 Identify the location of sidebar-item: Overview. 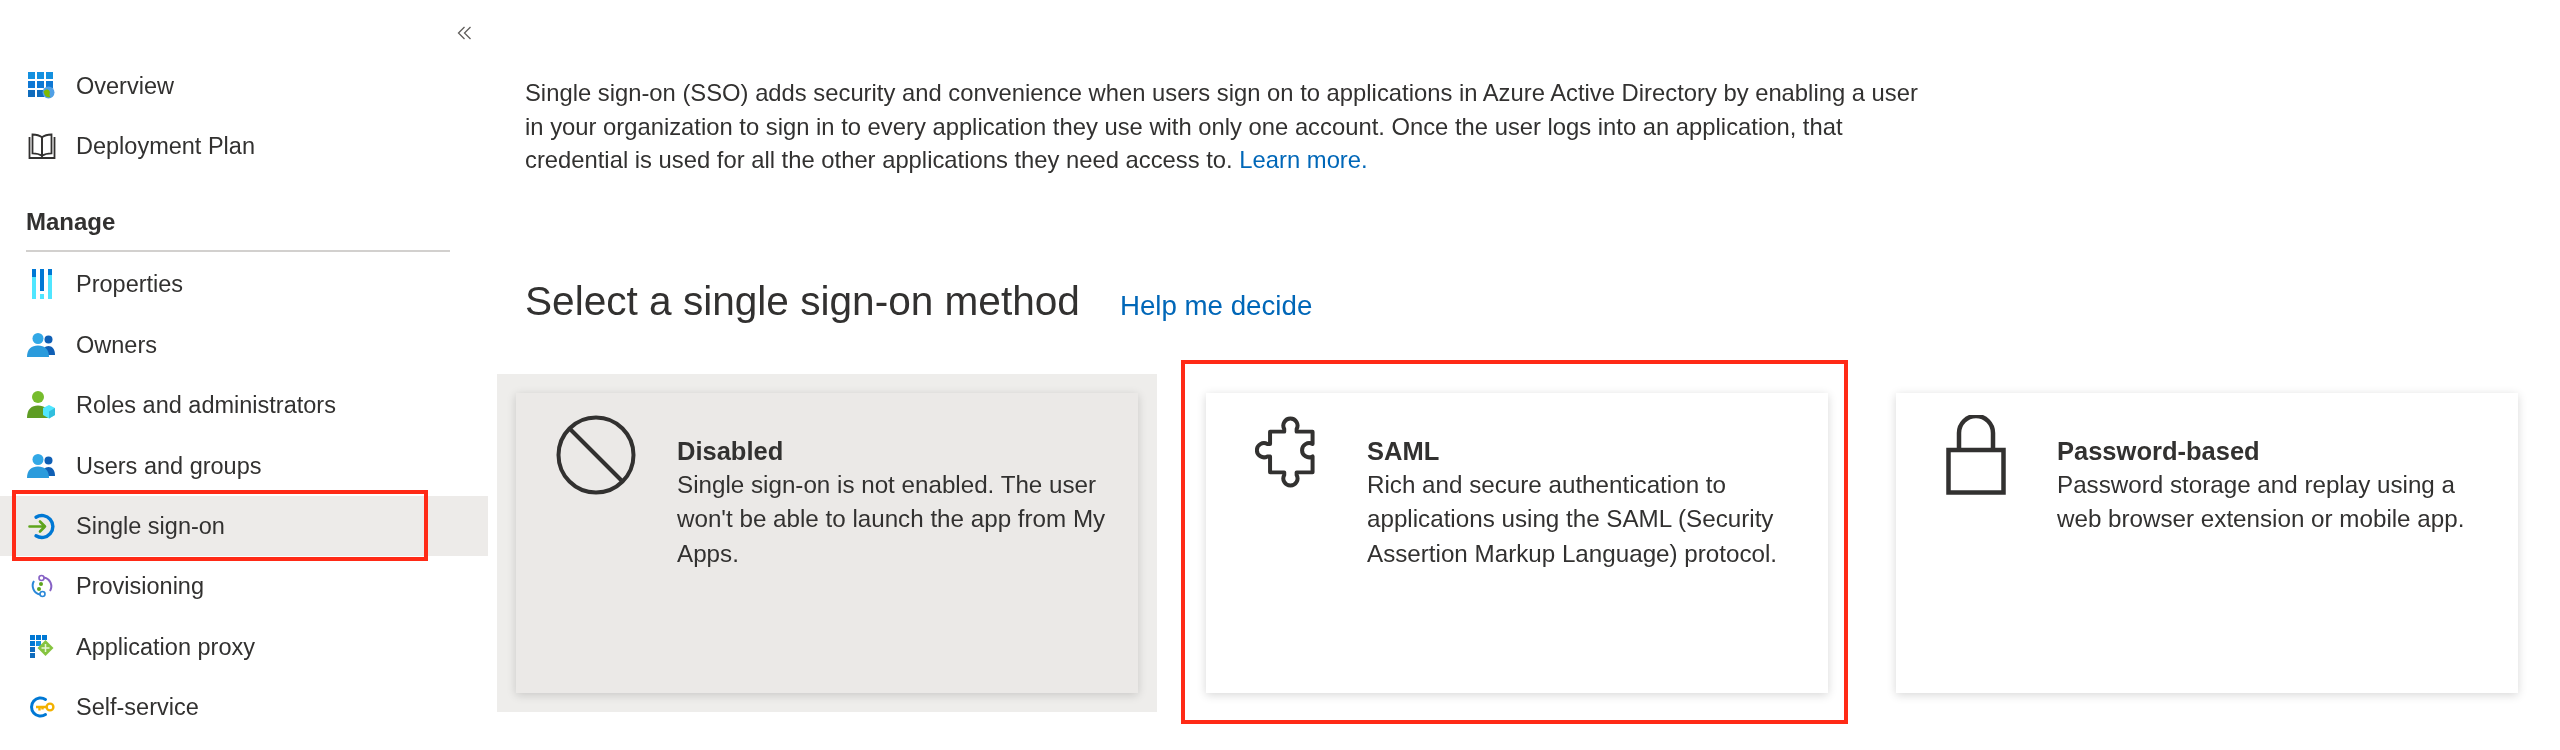
(244, 85).